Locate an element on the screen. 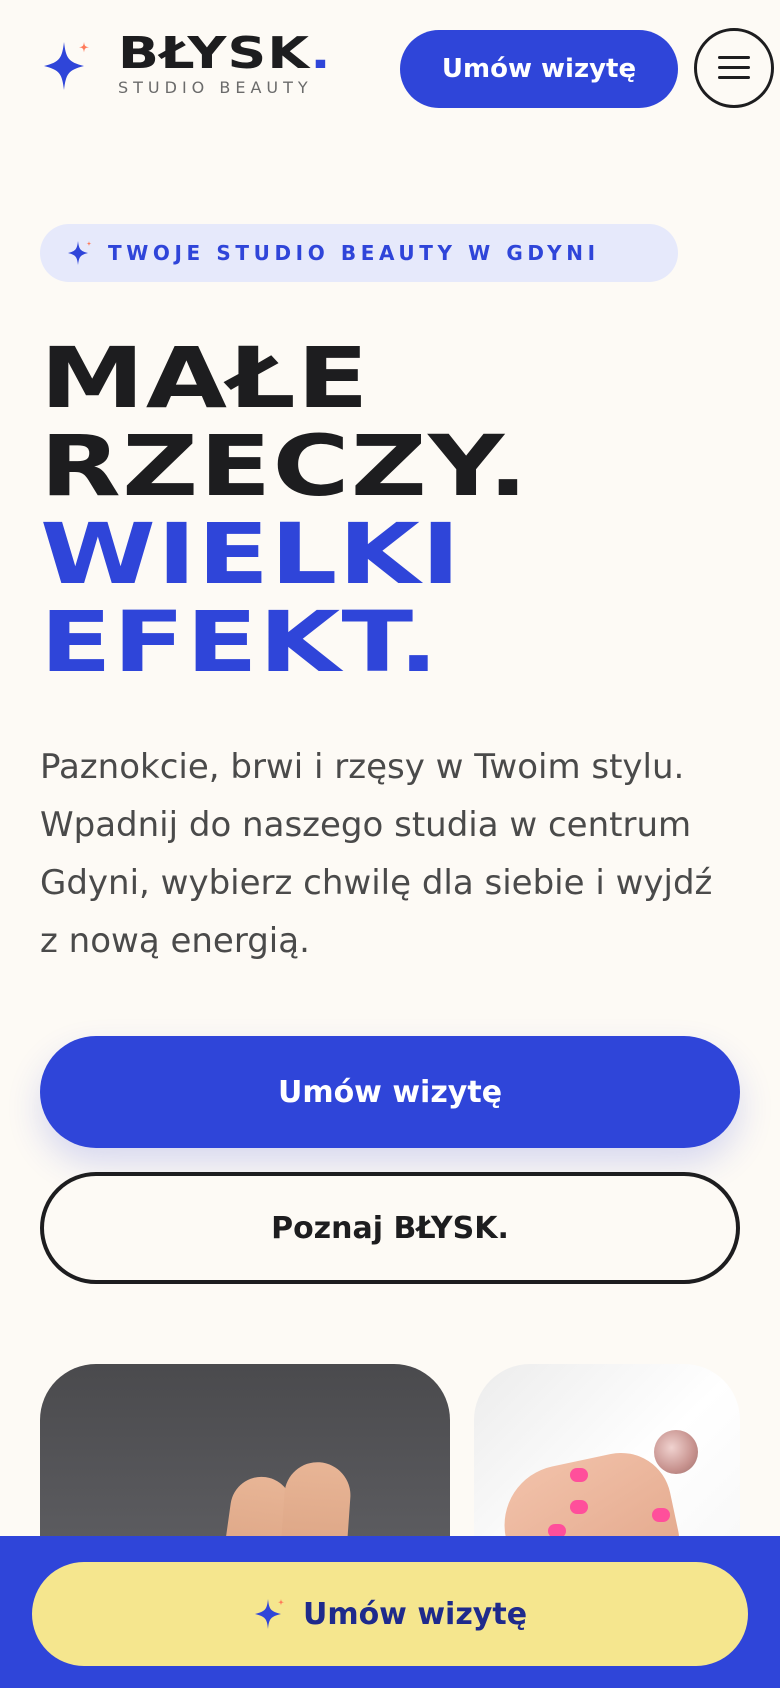 Image resolution: width=780 pixels, height=1688 pixels. hero-line-1: MAŁE is located at coordinates (205, 378).